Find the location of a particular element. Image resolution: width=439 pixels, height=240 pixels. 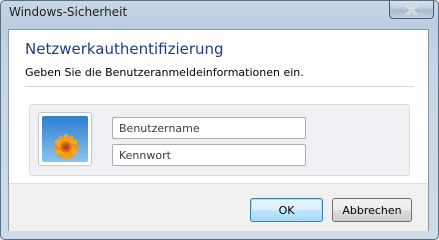

user-tile-flower-icon is located at coordinates (65, 139).